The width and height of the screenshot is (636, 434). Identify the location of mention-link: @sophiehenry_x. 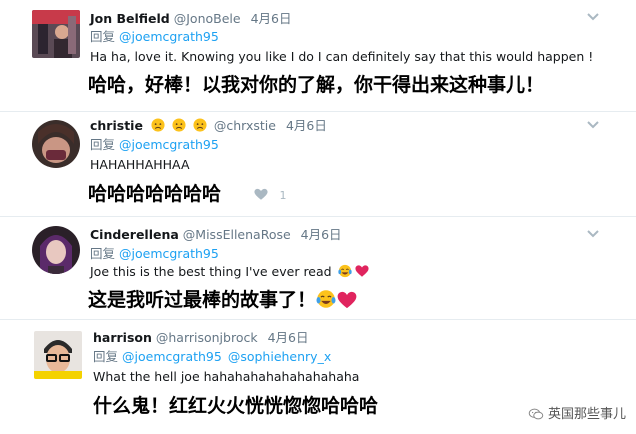
(279, 356).